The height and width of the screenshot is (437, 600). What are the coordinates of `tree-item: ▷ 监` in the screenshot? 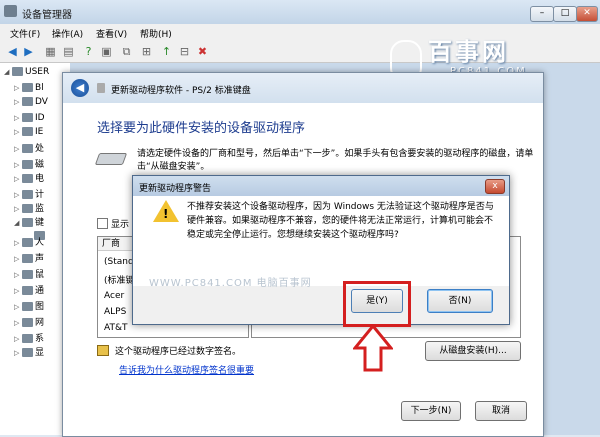 It's located at (29, 207).